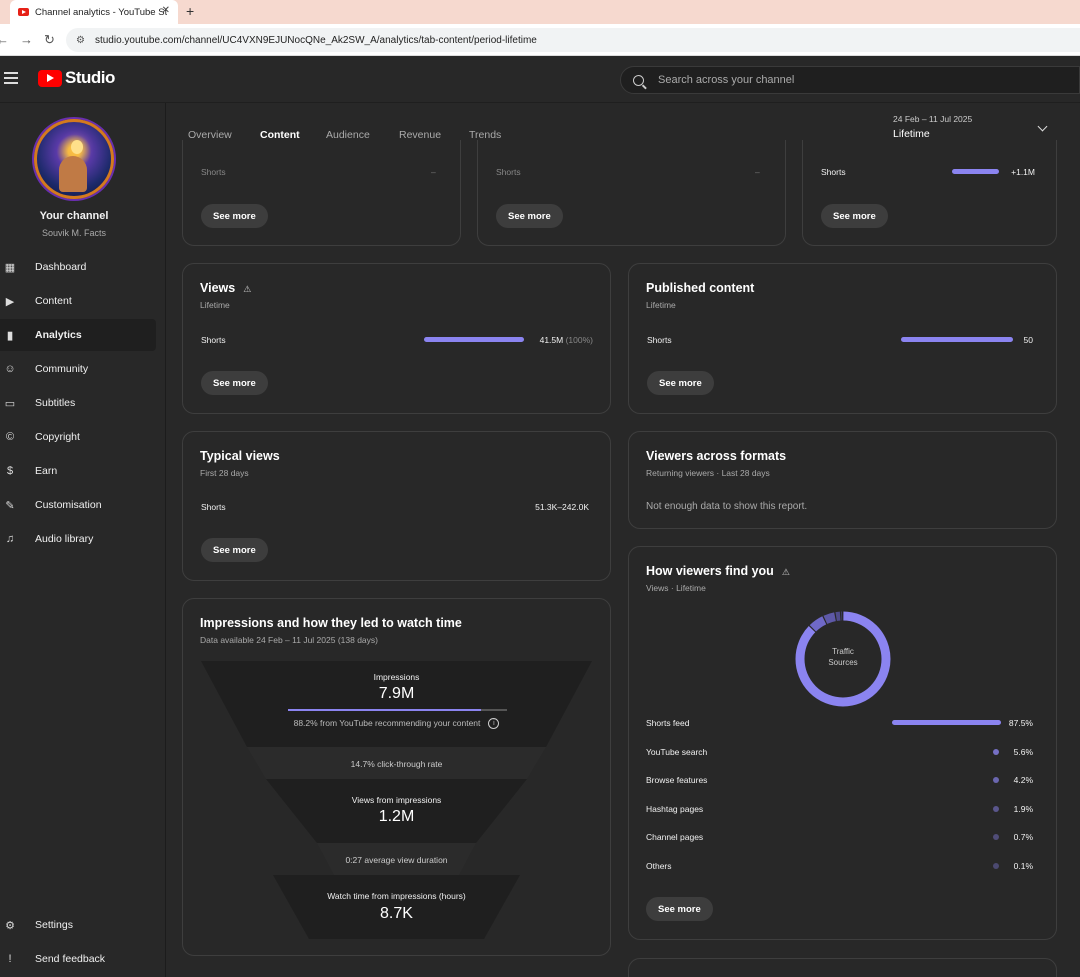 This screenshot has width=1080, height=977. I want to click on card-subtitle: Views · Lifetime, so click(676, 588).